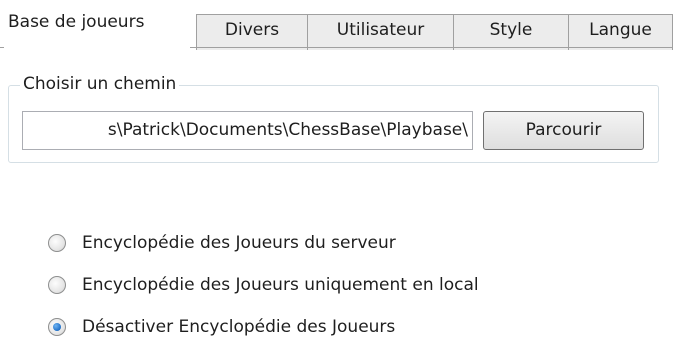 The height and width of the screenshot is (342, 673). What do you see at coordinates (511, 32) in the screenshot?
I see `tab-style: Style` at bounding box center [511, 32].